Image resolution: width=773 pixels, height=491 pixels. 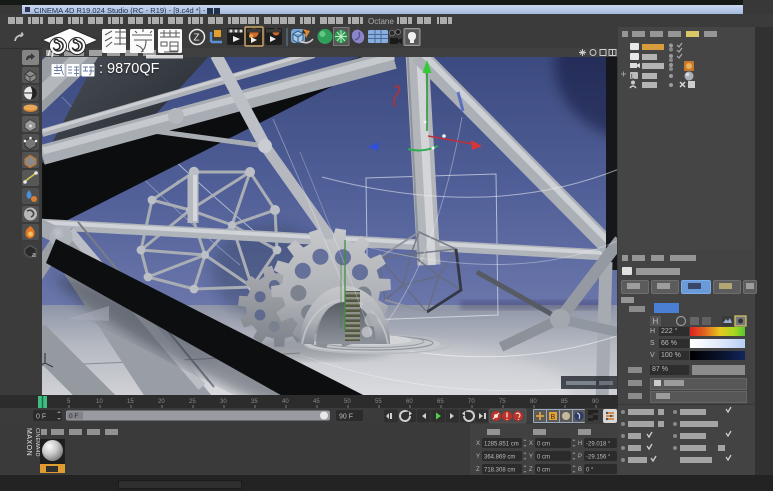 What do you see at coordinates (347, 402) in the screenshot?
I see `svg-text: 50` at bounding box center [347, 402].